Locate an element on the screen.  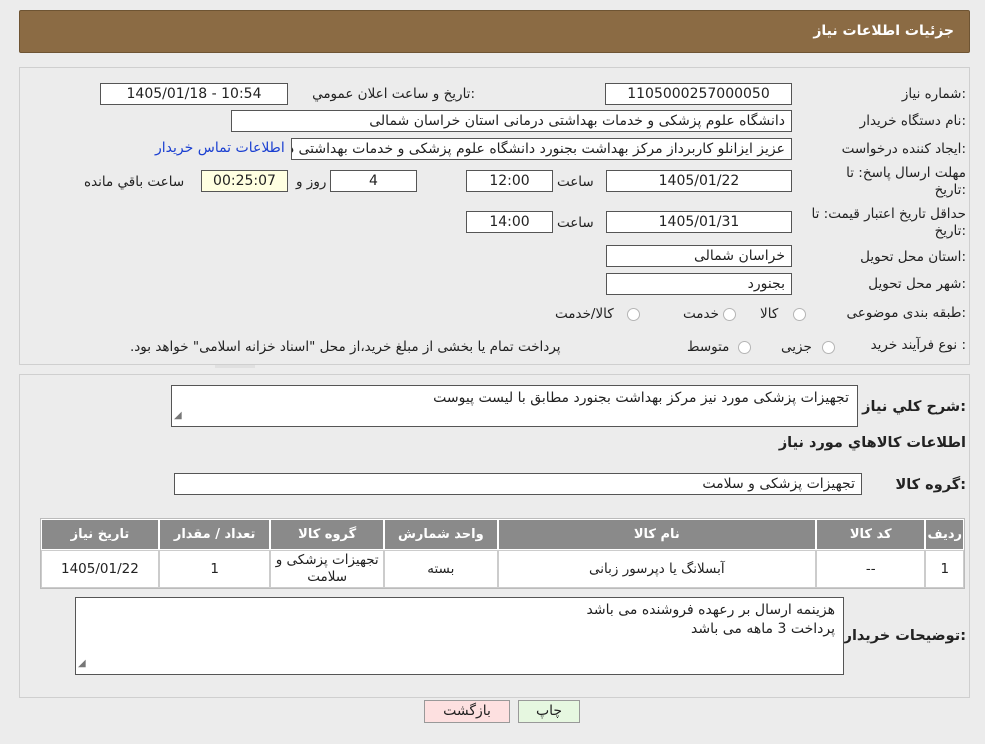
col-goods-code: کد کالا is located at coordinates (870, 534).